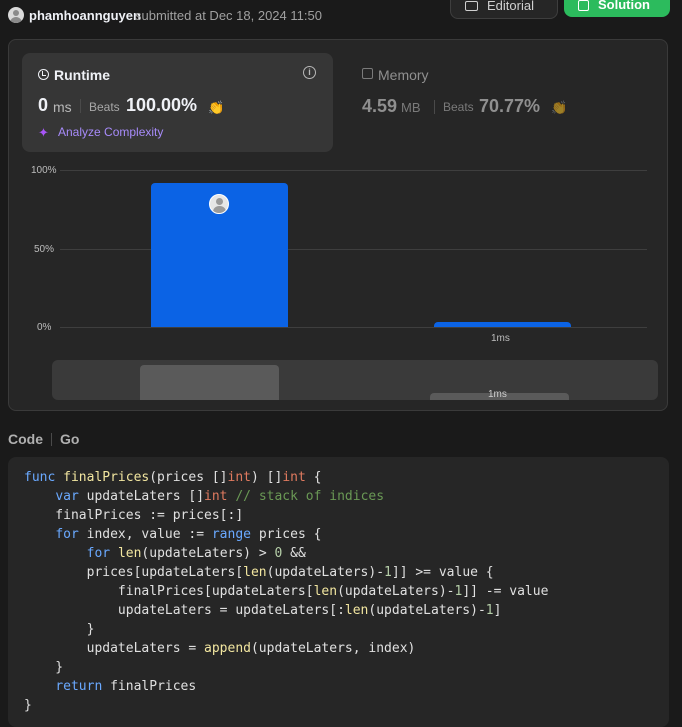  What do you see at coordinates (500, 338) in the screenshot?
I see `x-tick-label: 1ms` at bounding box center [500, 338].